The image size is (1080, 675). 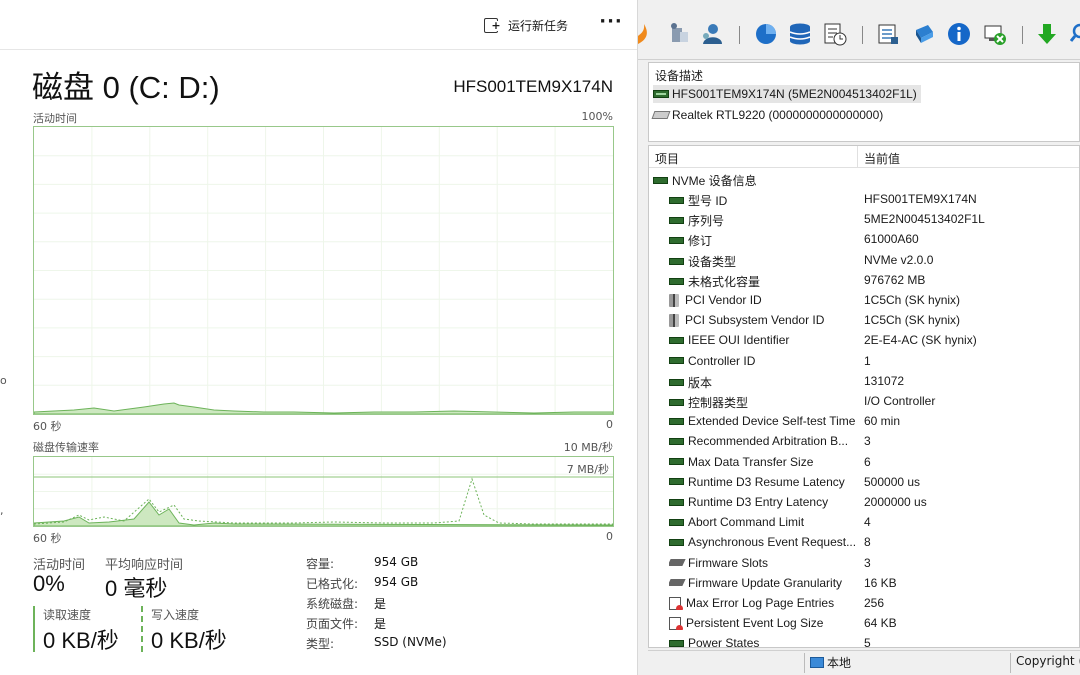 I want to click on prop-type-value: SSD (NVMe), so click(x=410, y=642).